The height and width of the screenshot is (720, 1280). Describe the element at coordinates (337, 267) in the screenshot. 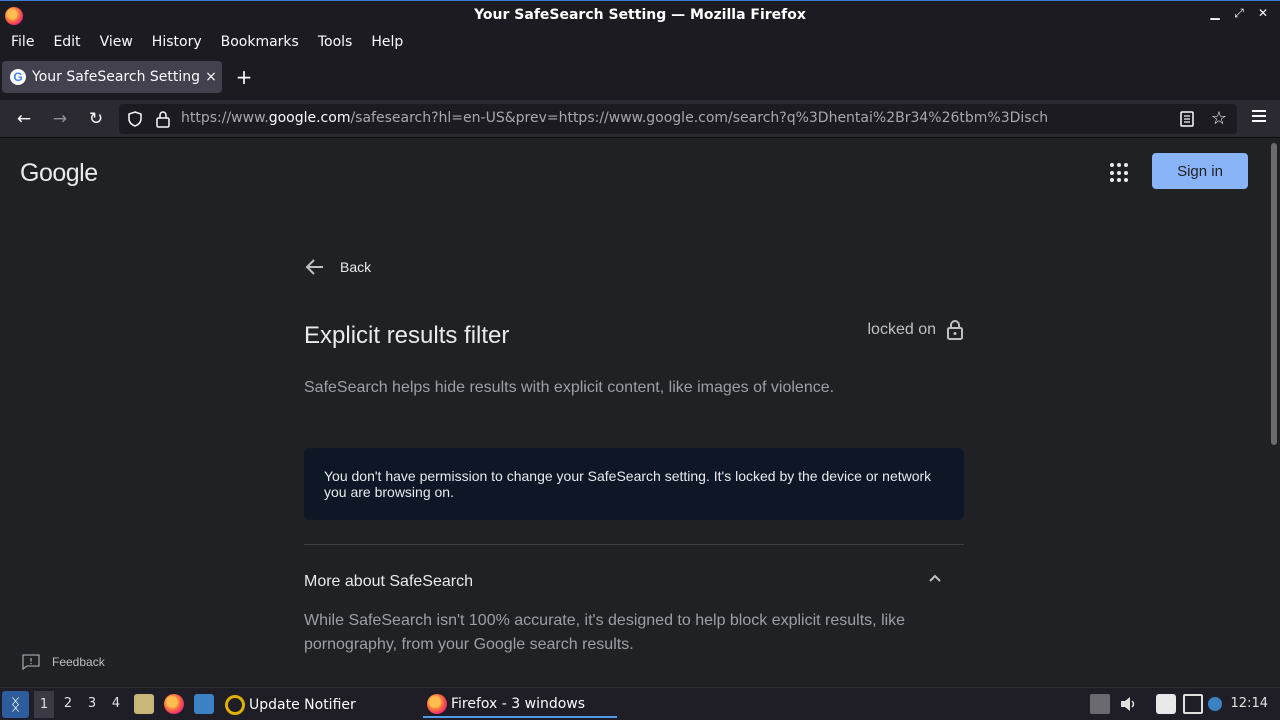

I see `back-link: Back` at that location.